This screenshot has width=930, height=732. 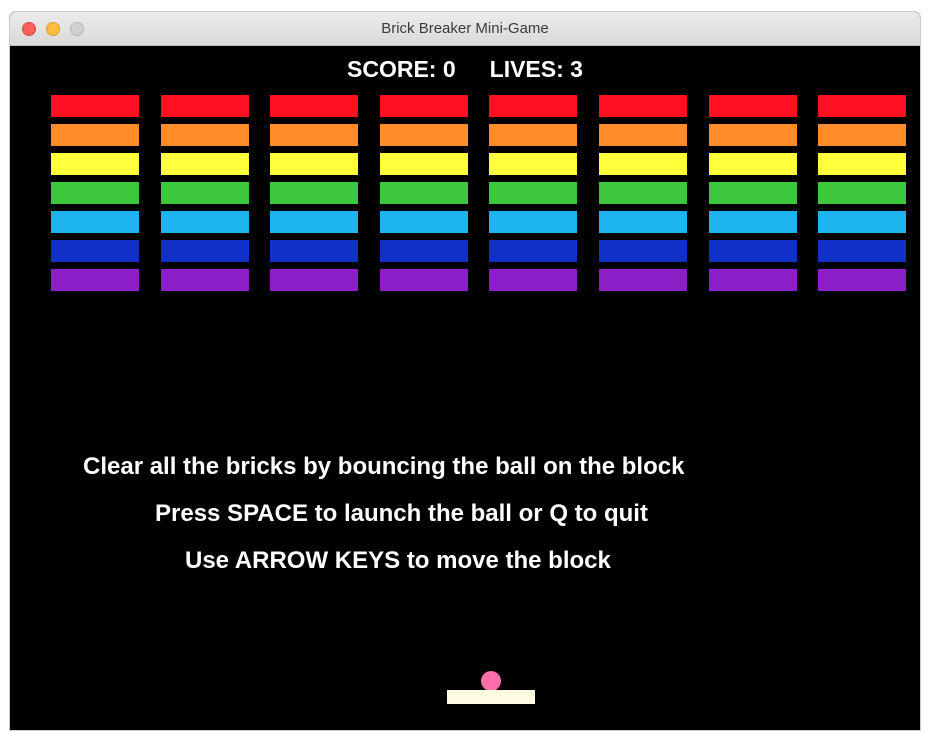 What do you see at coordinates (95, 164) in the screenshot?
I see `brick-r3-c1` at bounding box center [95, 164].